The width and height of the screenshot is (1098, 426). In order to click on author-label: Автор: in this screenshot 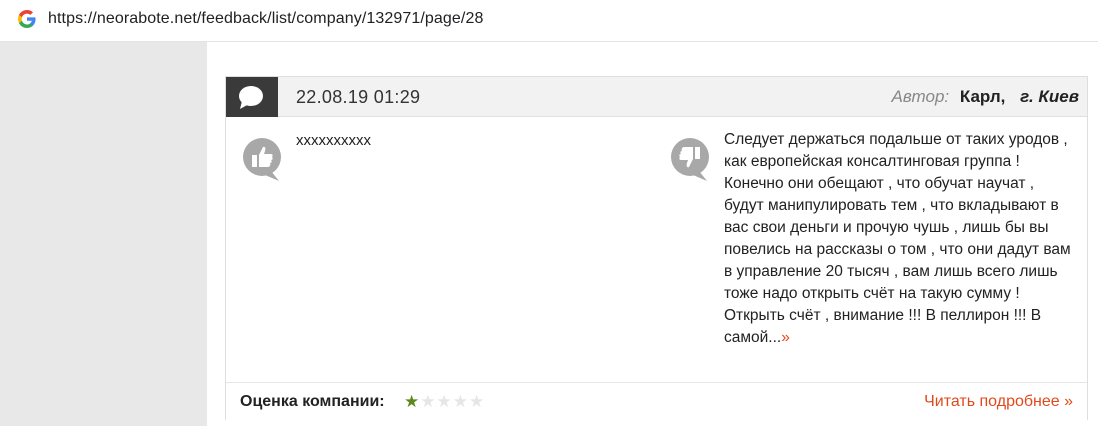, I will do `click(920, 96)`.